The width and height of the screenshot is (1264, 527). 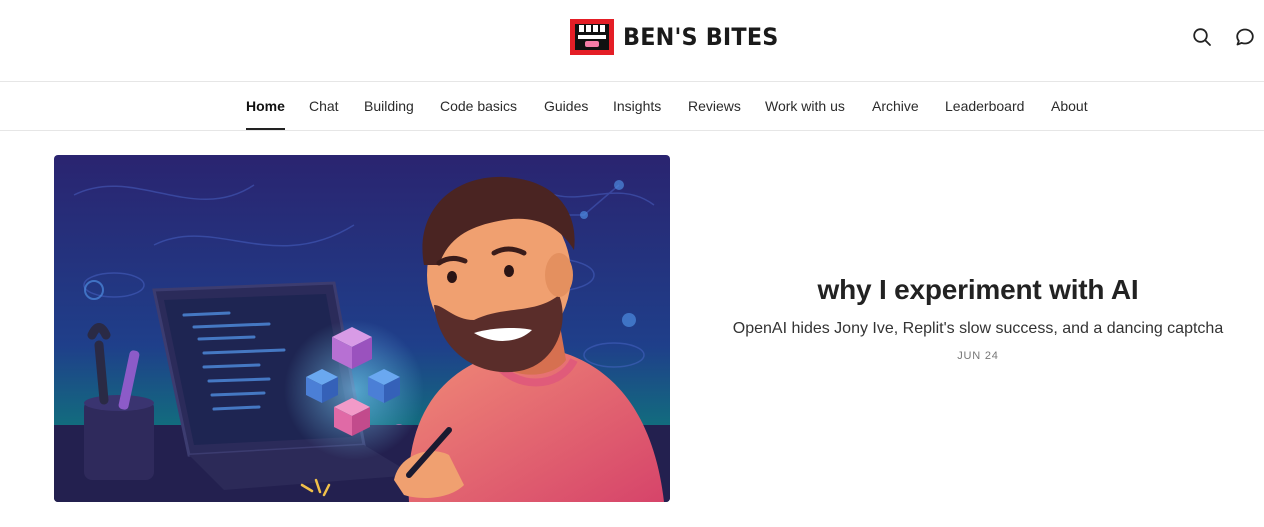 I want to click on nav-item-chat: Chat, so click(x=324, y=106).